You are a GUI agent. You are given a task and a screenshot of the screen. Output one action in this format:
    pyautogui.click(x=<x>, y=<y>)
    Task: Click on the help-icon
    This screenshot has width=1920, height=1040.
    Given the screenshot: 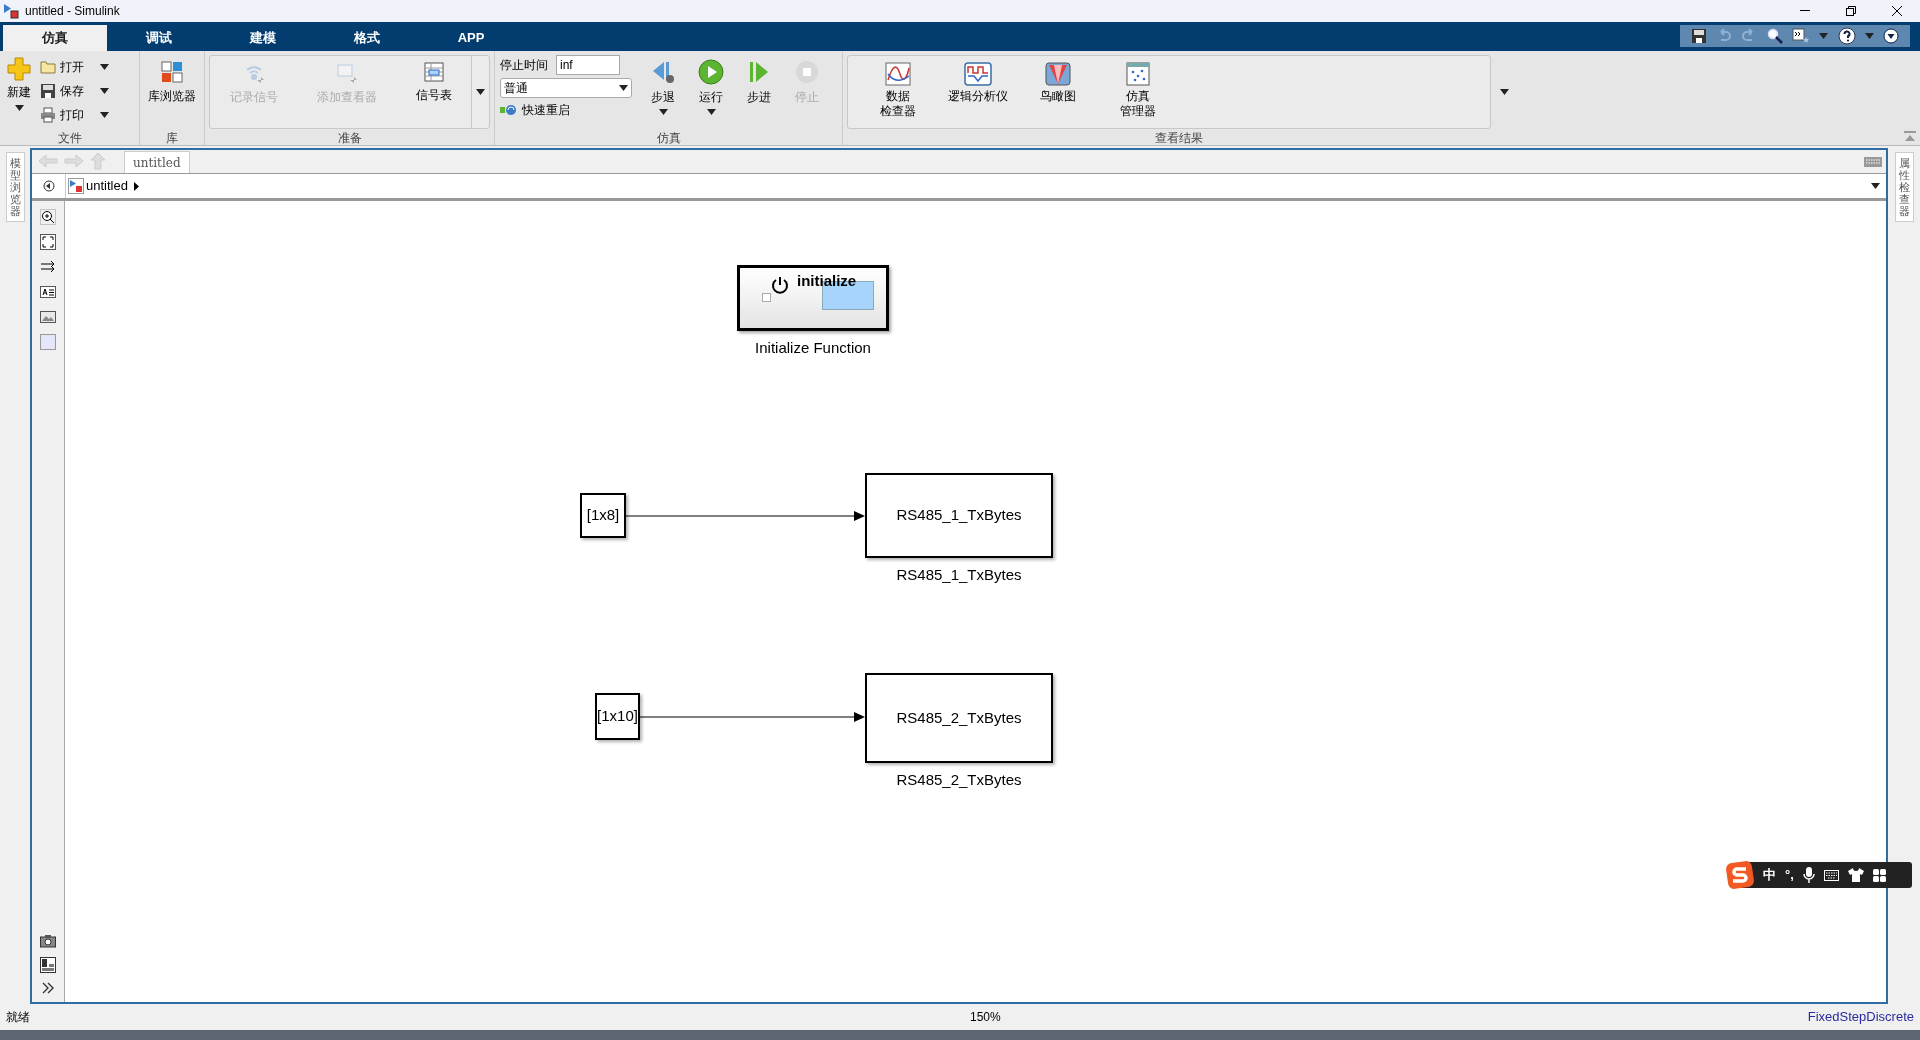 What is the action you would take?
    pyautogui.click(x=1846, y=36)
    